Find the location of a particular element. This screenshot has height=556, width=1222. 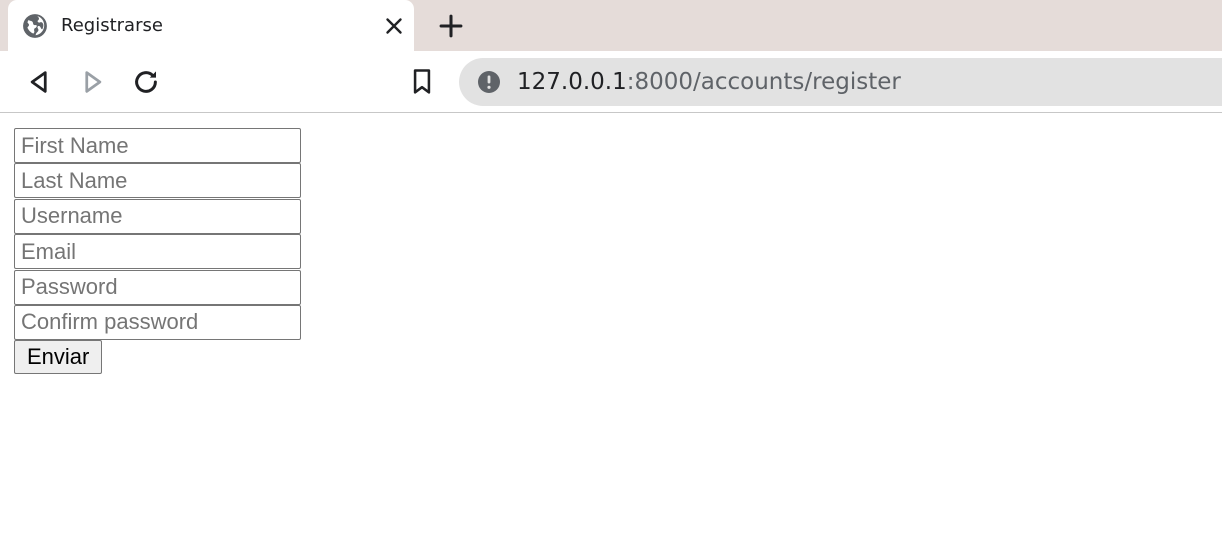

confirm-password-input is located at coordinates (157, 322).